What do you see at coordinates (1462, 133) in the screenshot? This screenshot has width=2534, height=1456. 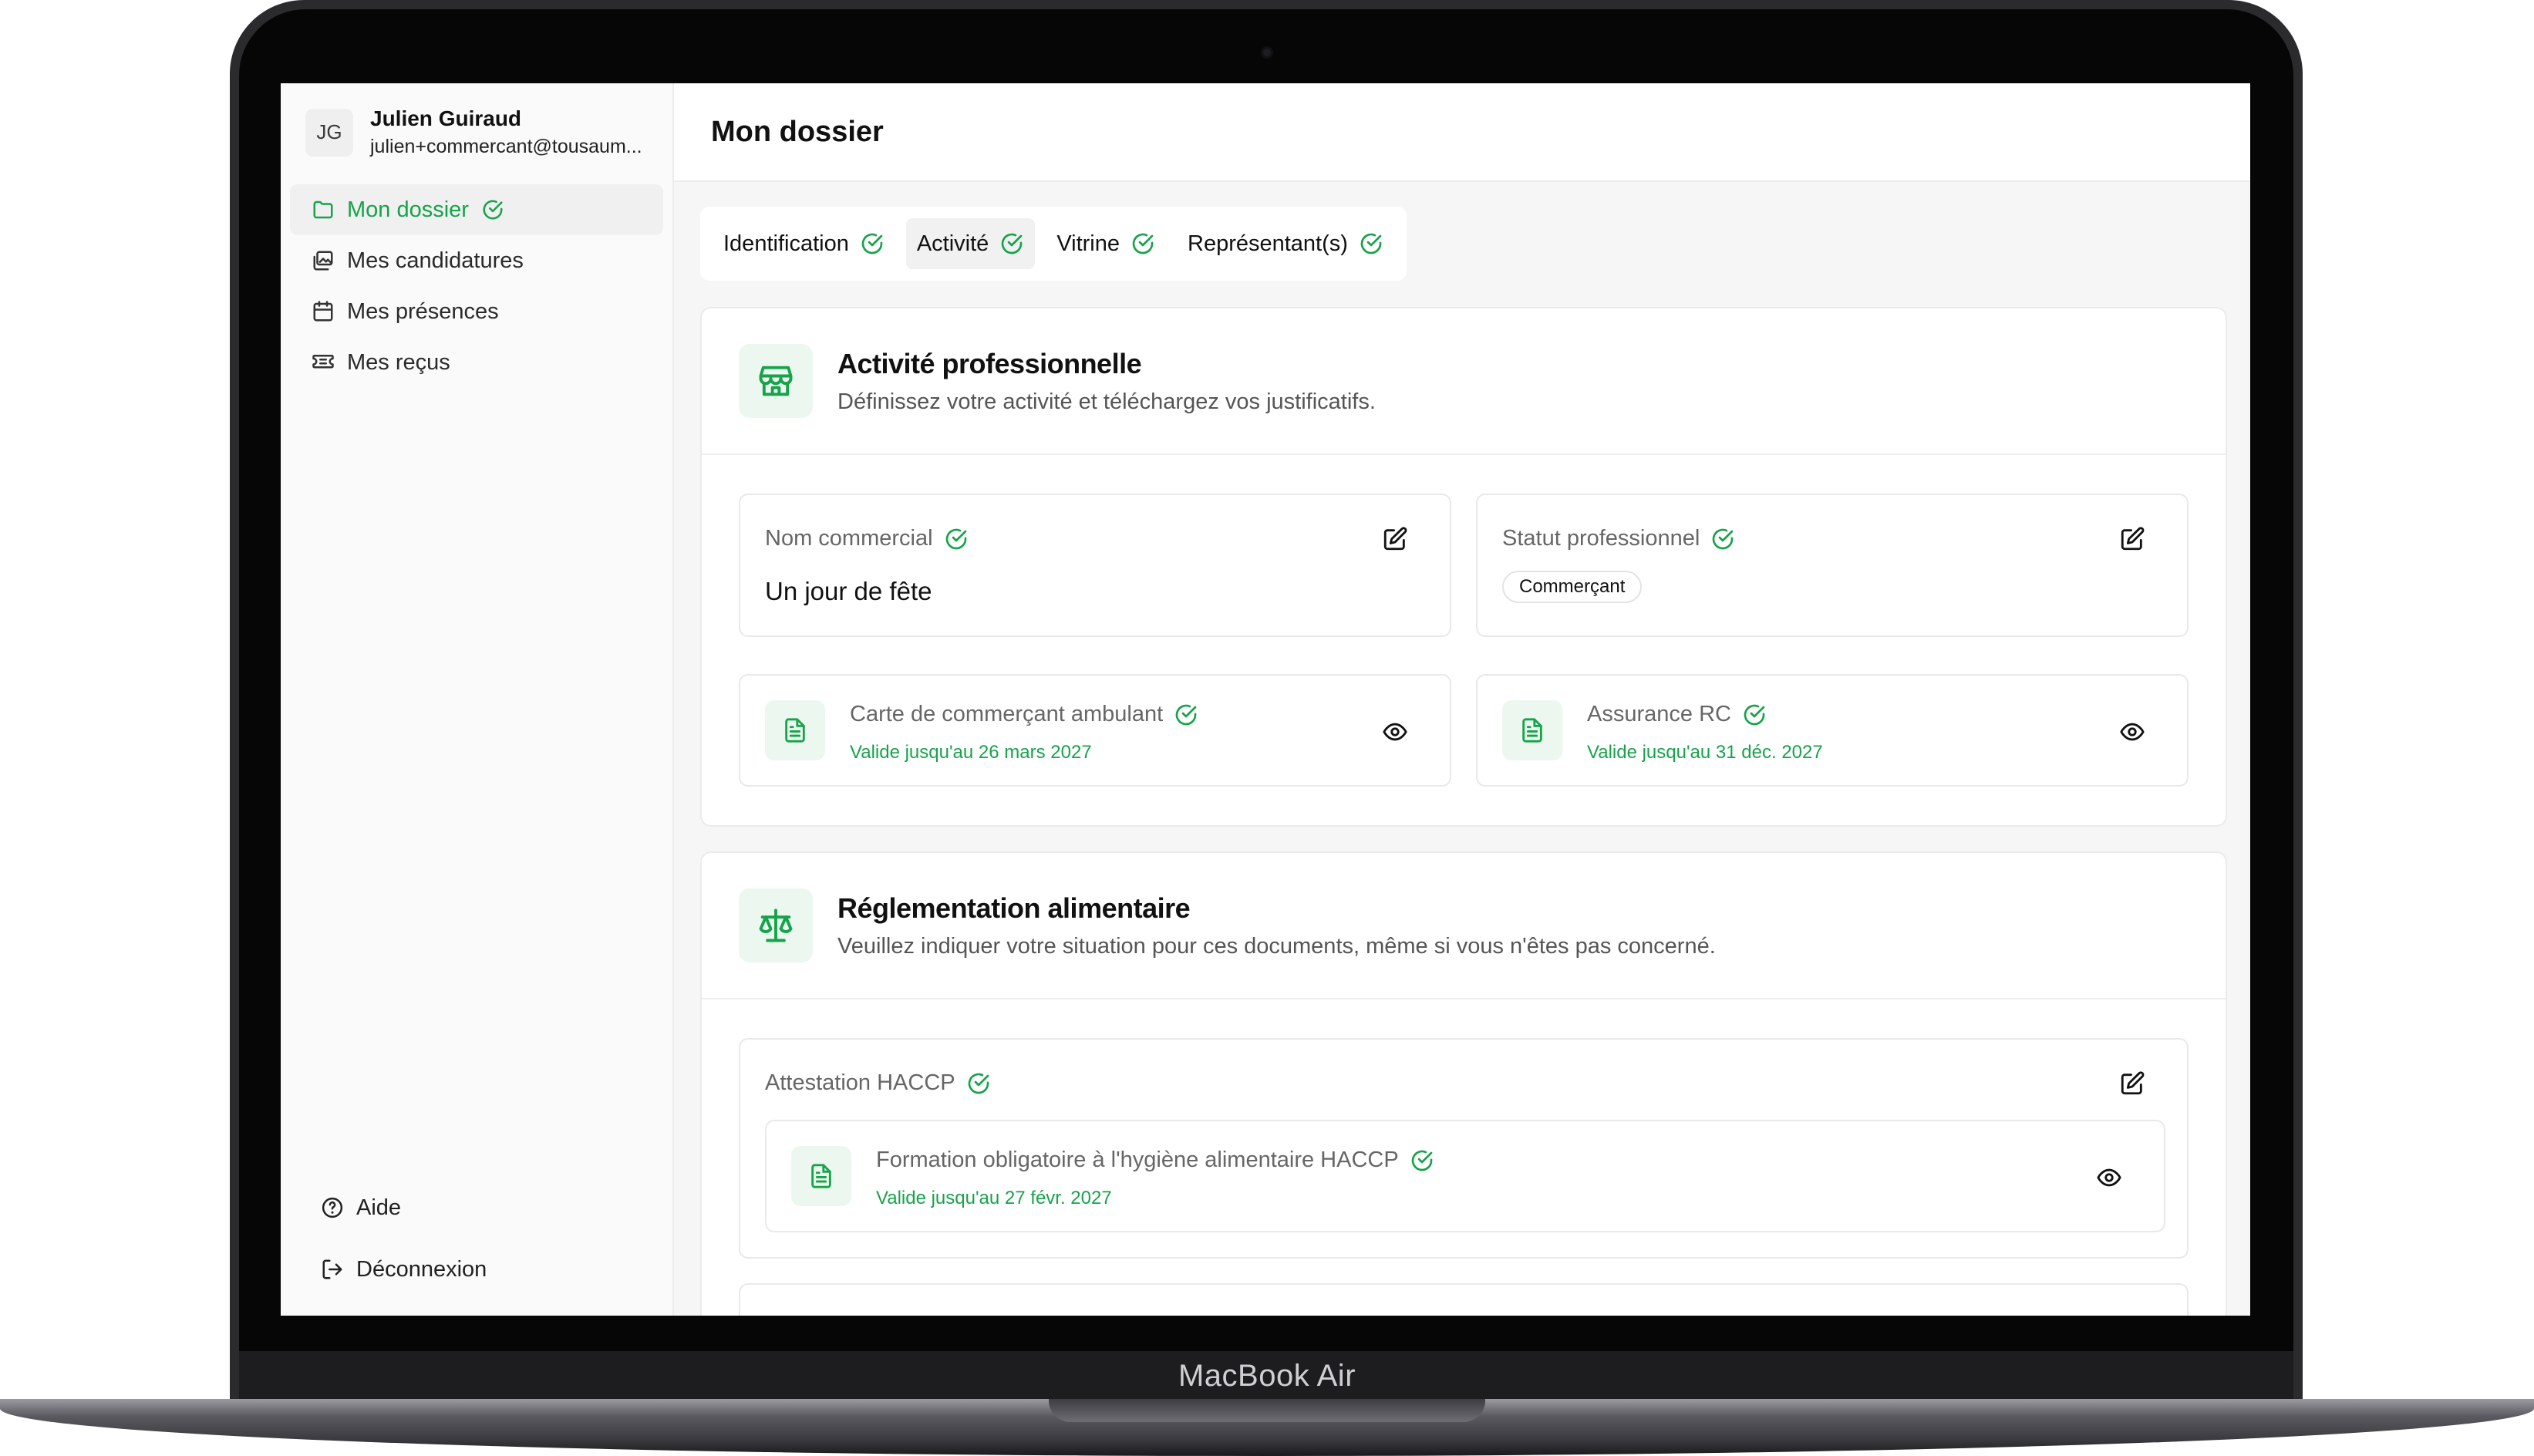 I see `page-title: Mon dossier` at bounding box center [1462, 133].